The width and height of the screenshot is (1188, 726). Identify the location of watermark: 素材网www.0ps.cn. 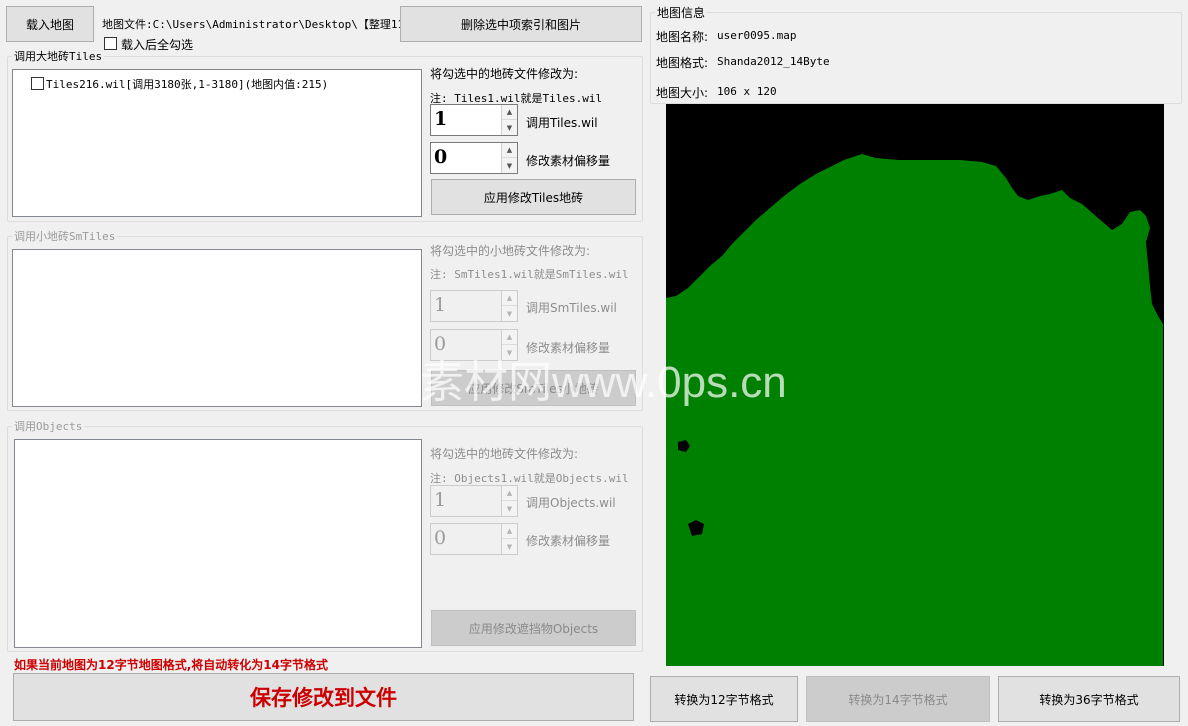
(603, 382).